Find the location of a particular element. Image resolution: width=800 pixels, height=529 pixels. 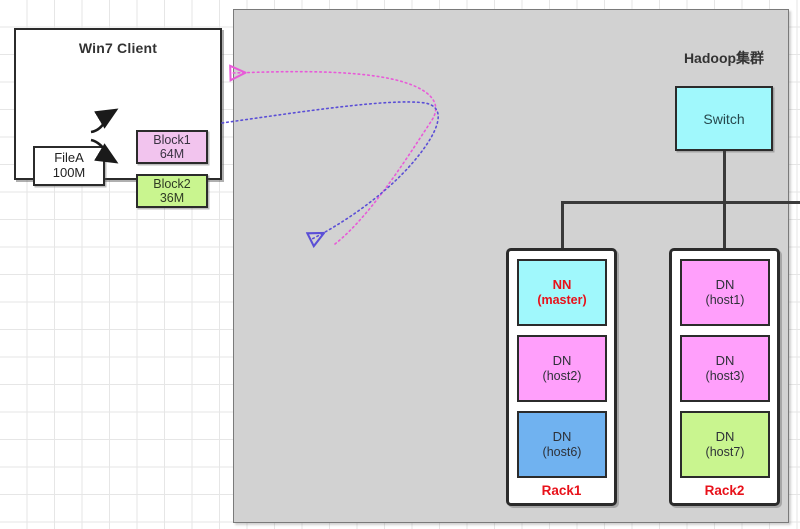

arrow-client-to-namenode-request is located at coordinates (330, 170).